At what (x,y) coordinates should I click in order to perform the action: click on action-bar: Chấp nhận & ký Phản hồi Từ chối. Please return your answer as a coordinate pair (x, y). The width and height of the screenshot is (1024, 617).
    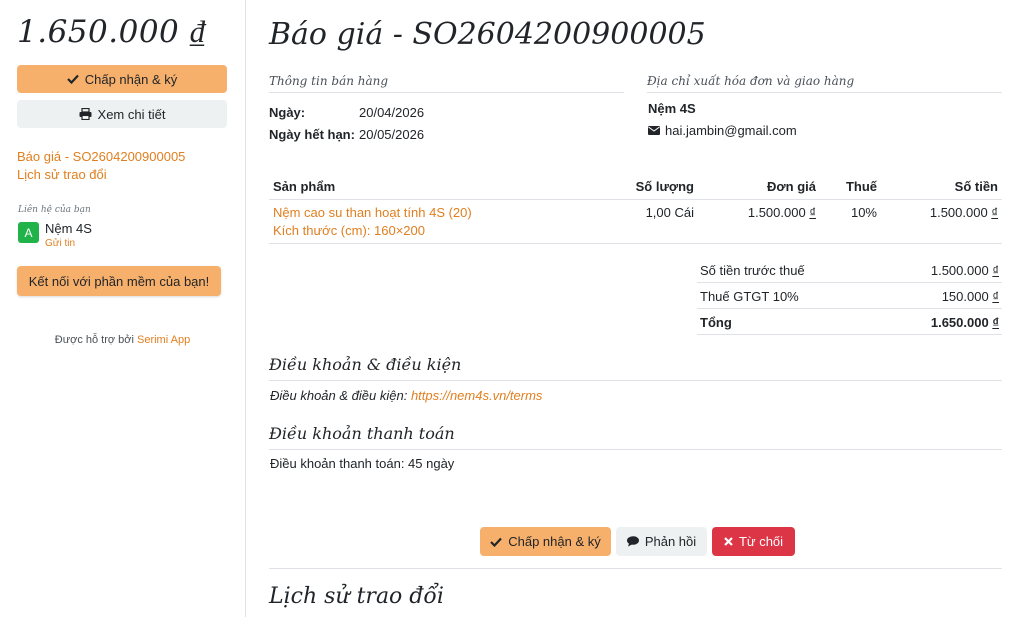
    Looking at the image, I should click on (637, 541).